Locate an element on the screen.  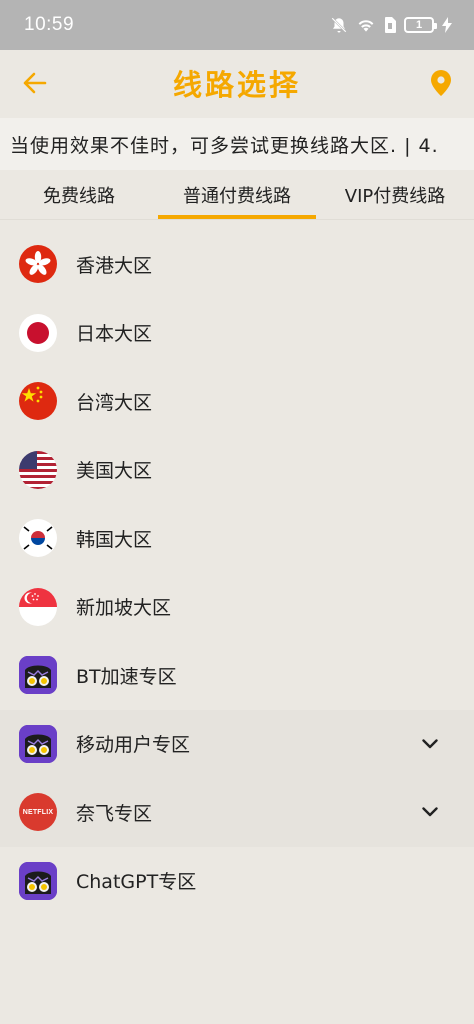
region-label: 香港大区 is located at coordinates (114, 265).